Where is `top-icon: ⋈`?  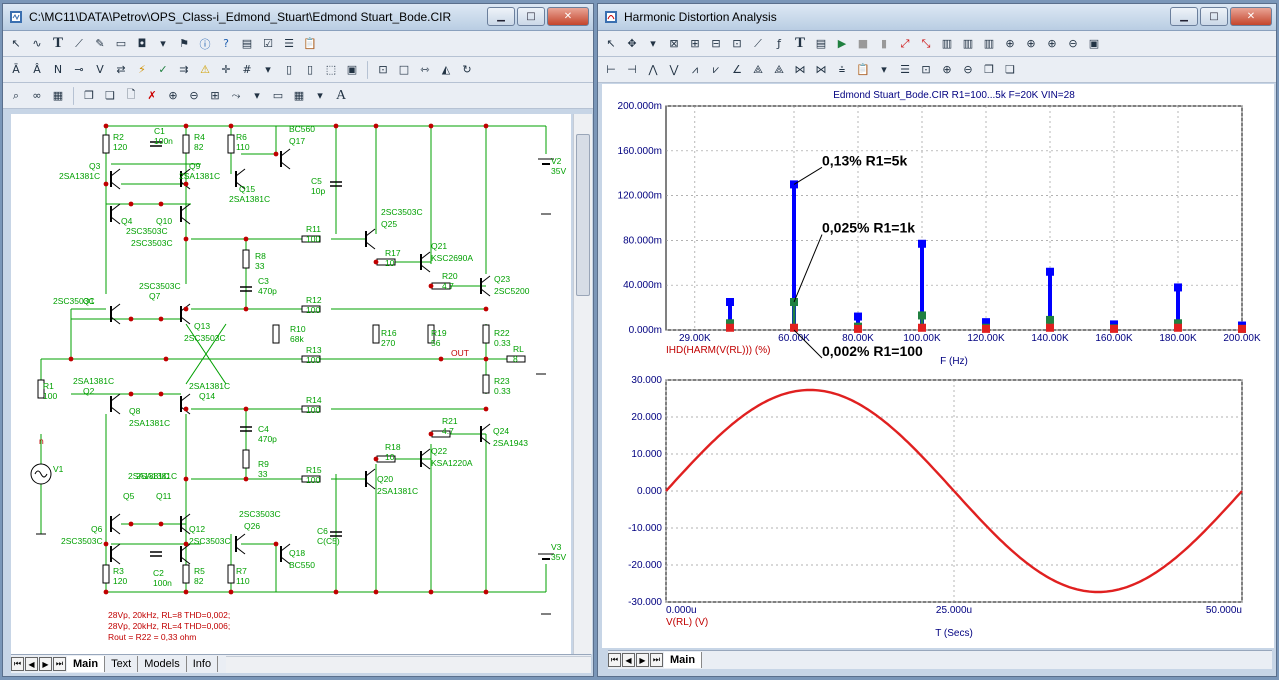 top-icon: ⋈ is located at coordinates (800, 70).